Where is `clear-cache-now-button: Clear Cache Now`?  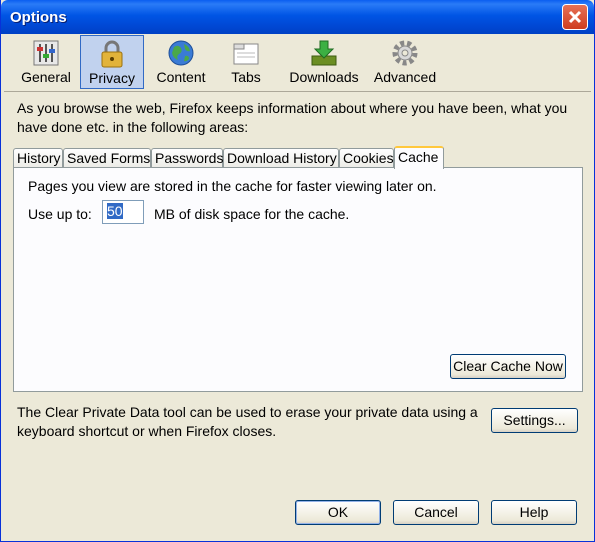 clear-cache-now-button: Clear Cache Now is located at coordinates (508, 366).